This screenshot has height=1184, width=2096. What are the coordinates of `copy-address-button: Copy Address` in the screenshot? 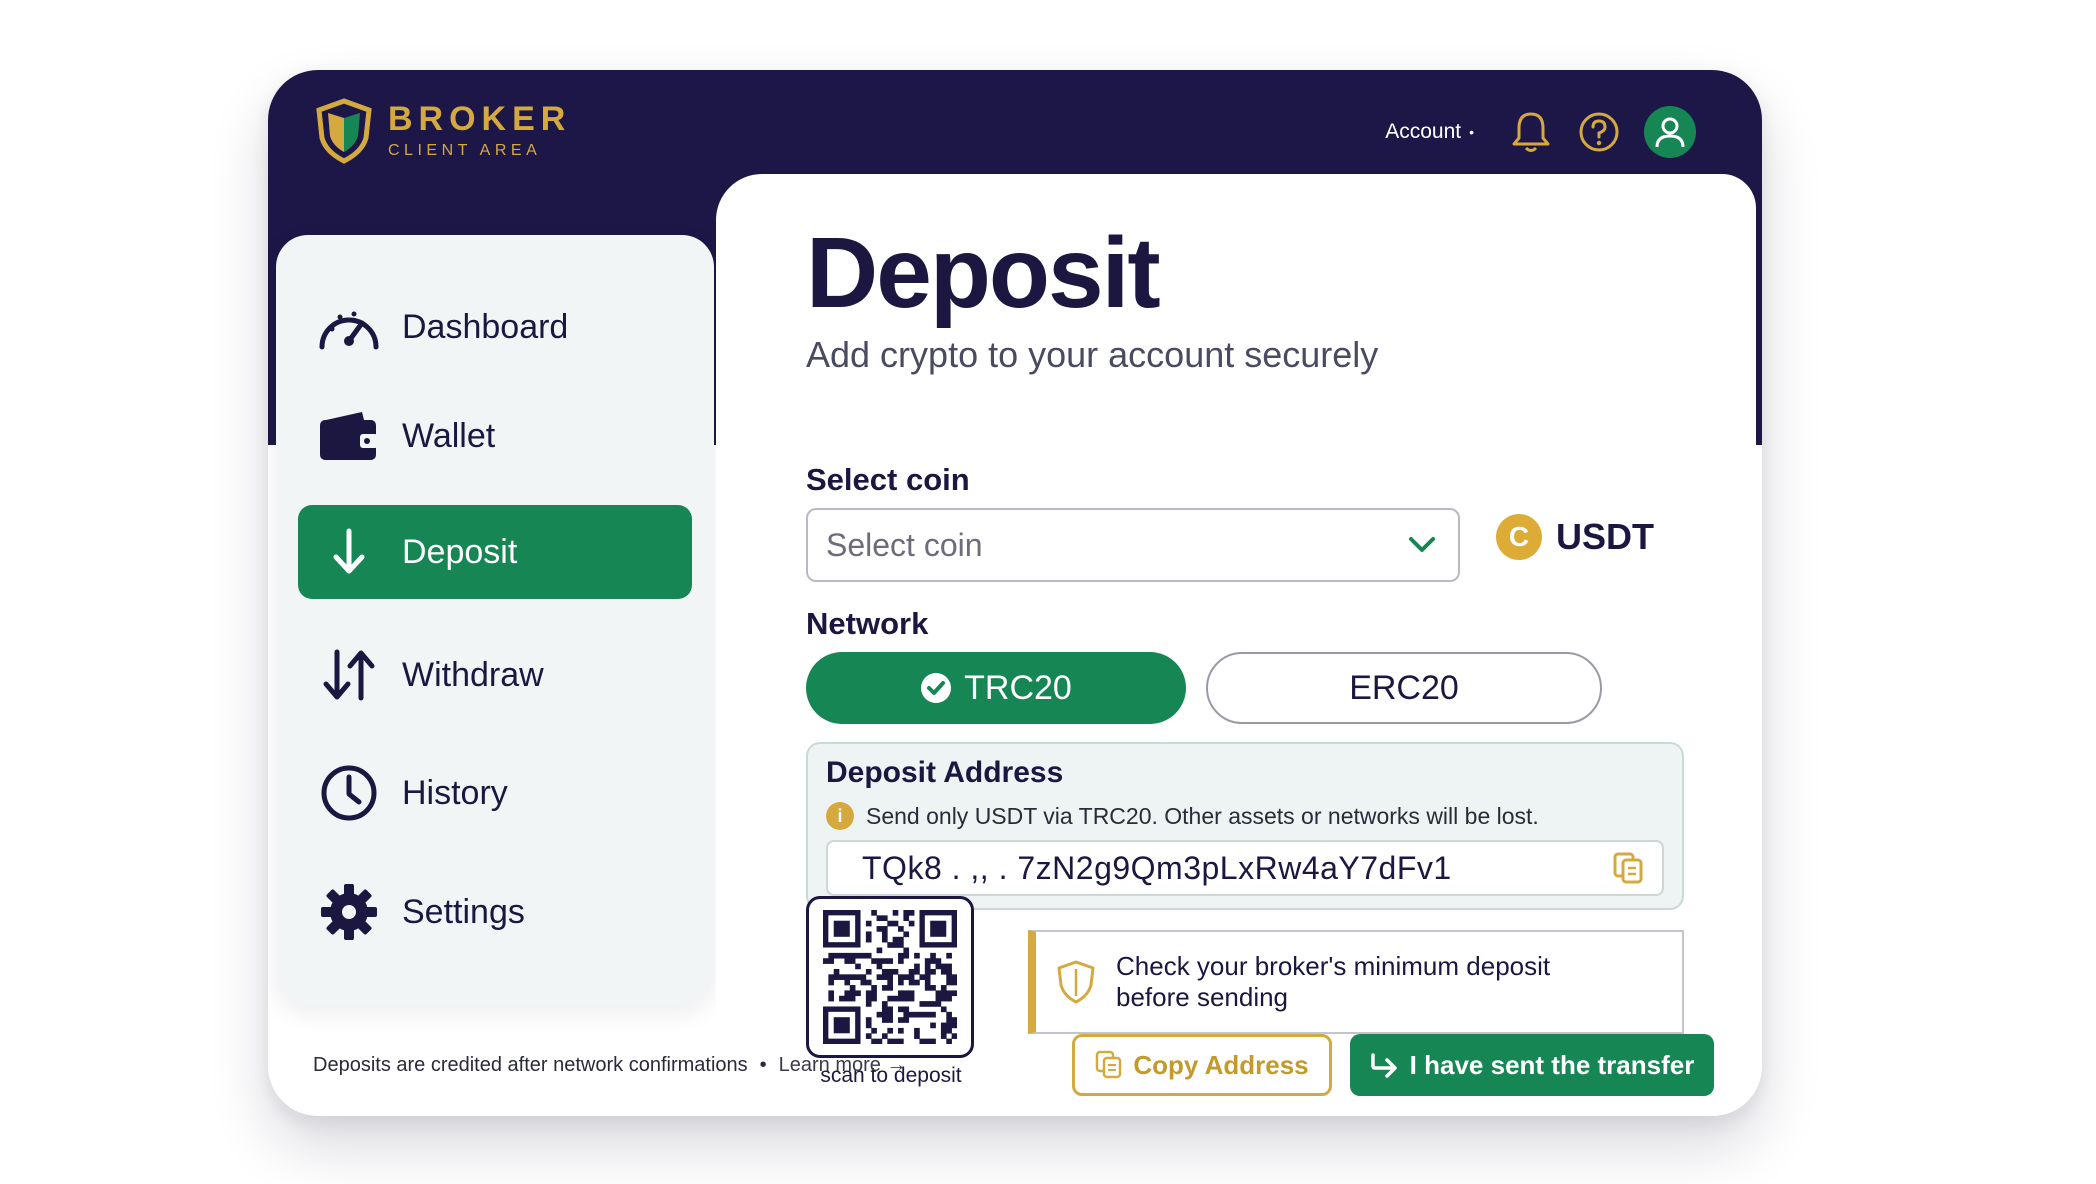 It's located at (1202, 1065).